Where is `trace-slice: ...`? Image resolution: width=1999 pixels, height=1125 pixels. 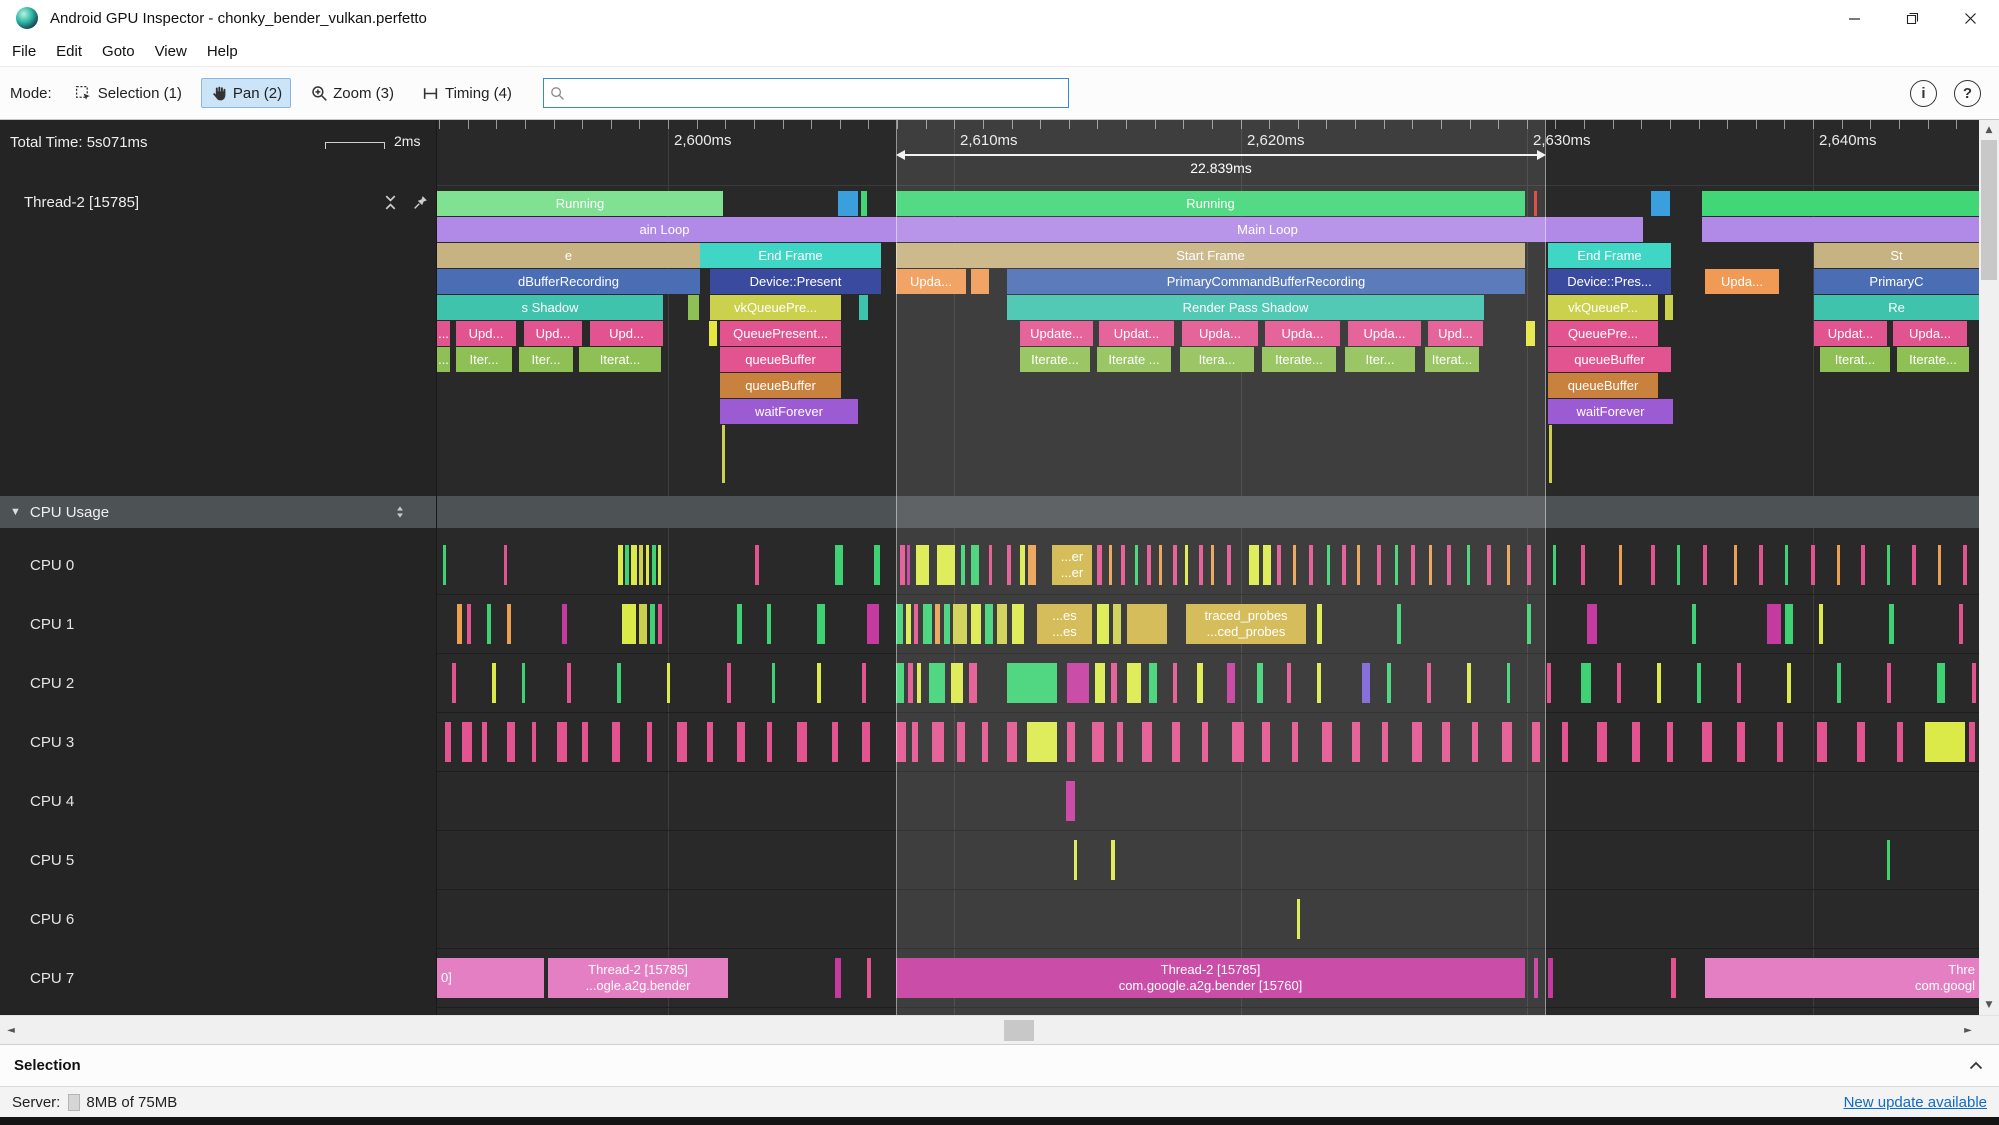
trace-slice: ... is located at coordinates (443, 359).